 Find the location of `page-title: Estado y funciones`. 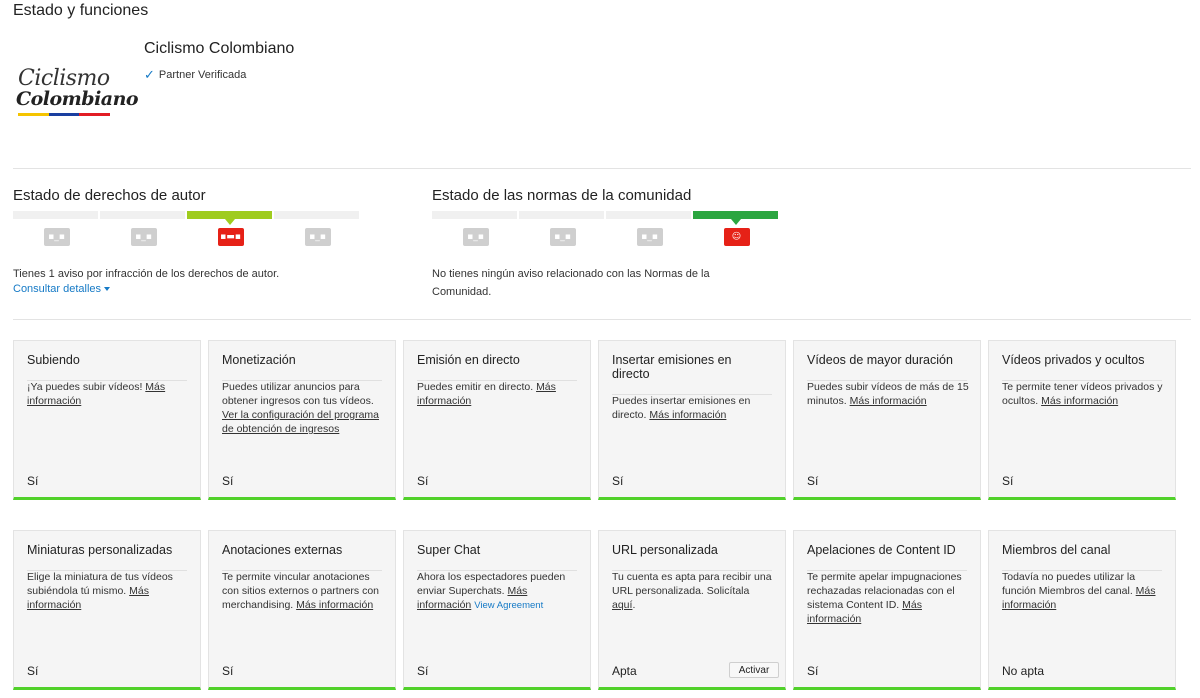

page-title: Estado y funciones is located at coordinates (81, 10).